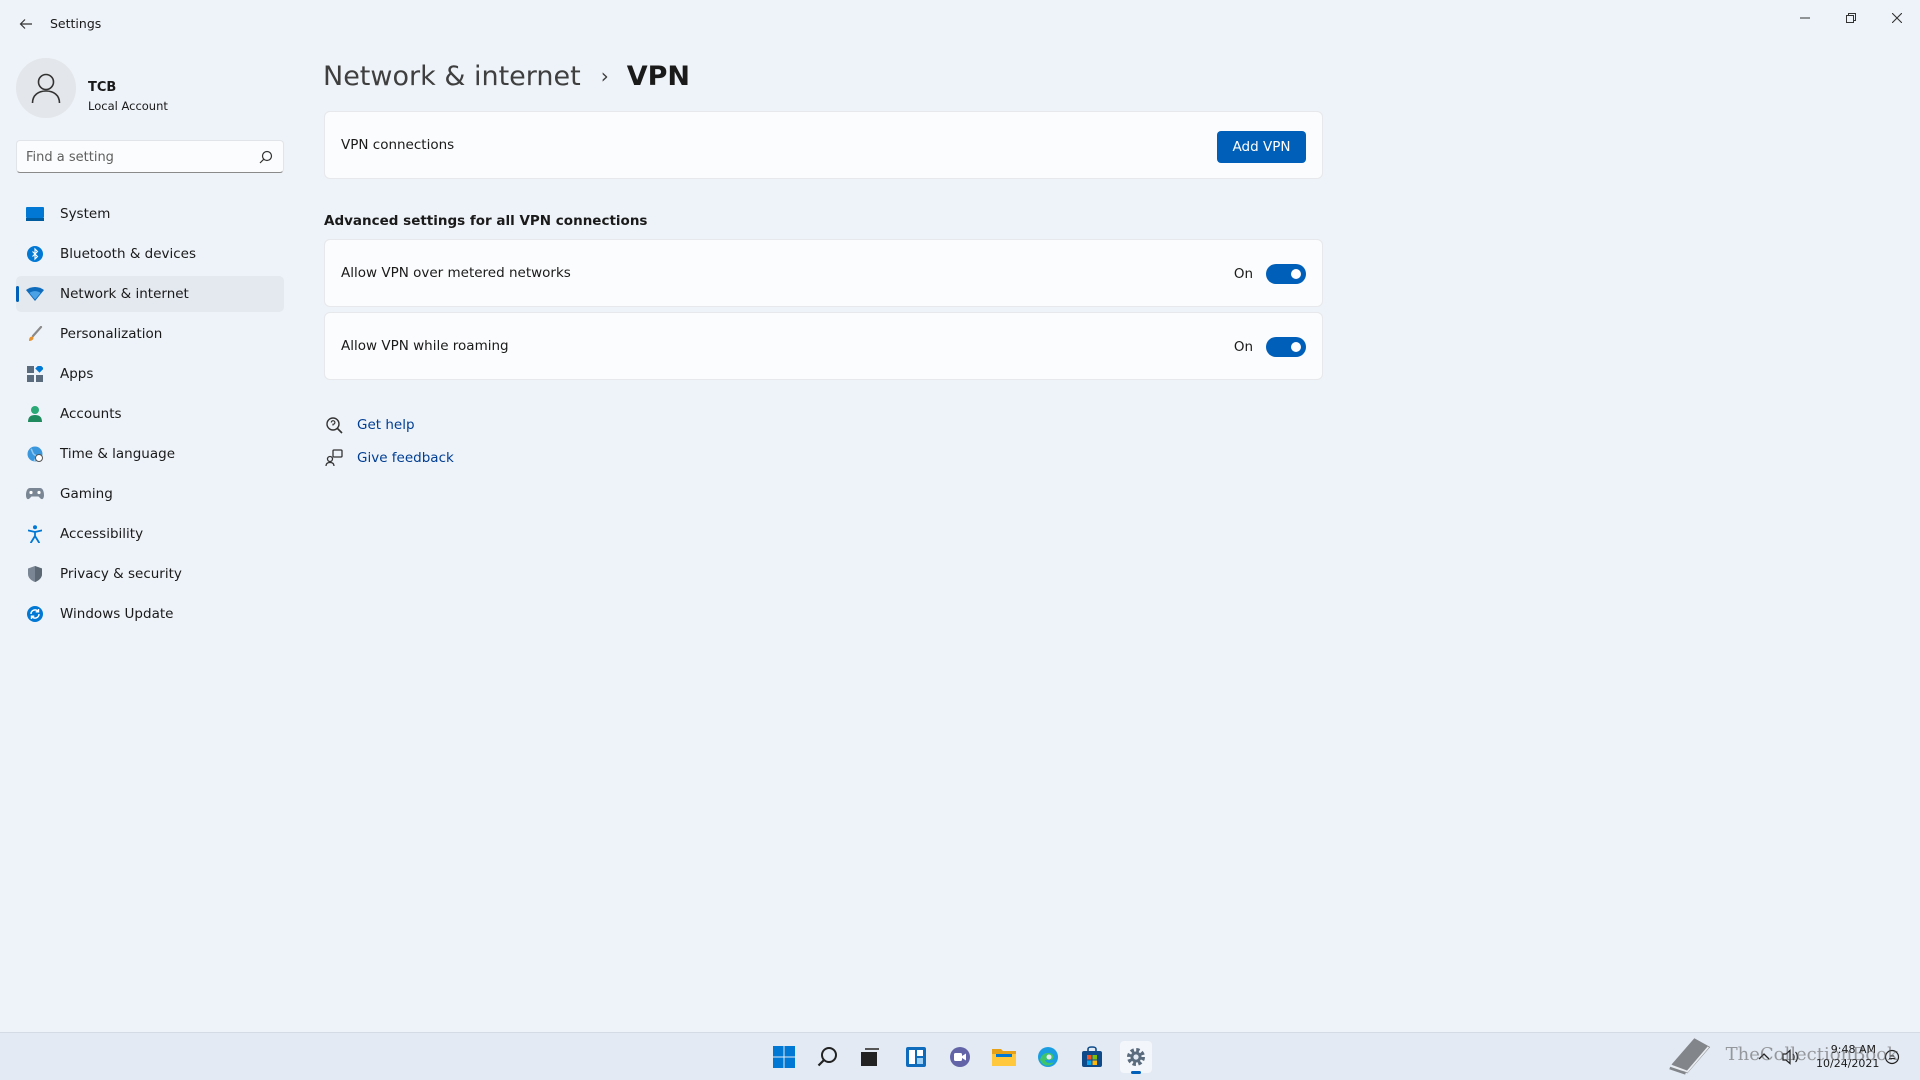  What do you see at coordinates (1690, 1056) in the screenshot?
I see `book-logo-icon` at bounding box center [1690, 1056].